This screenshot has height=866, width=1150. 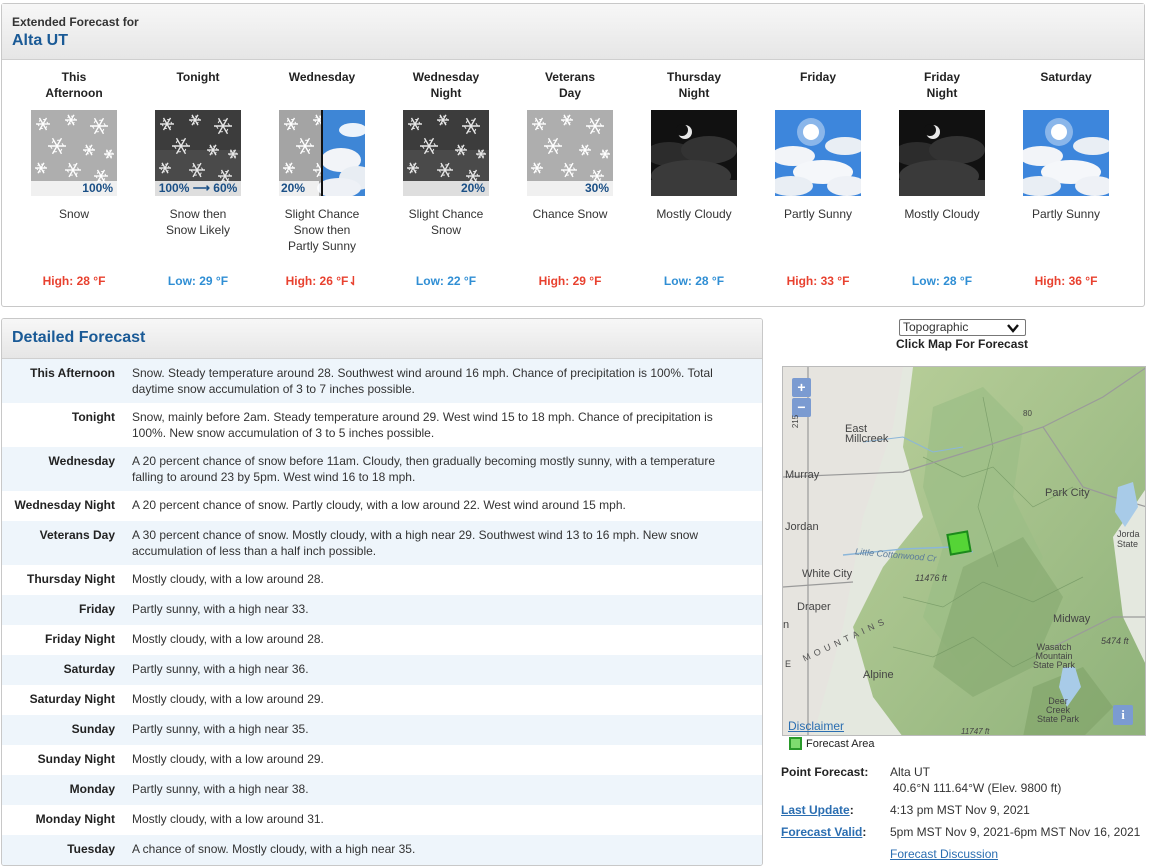 I want to click on detailed-period-text: Mostly cloudy, with a low around 29., so click(x=228, y=759).